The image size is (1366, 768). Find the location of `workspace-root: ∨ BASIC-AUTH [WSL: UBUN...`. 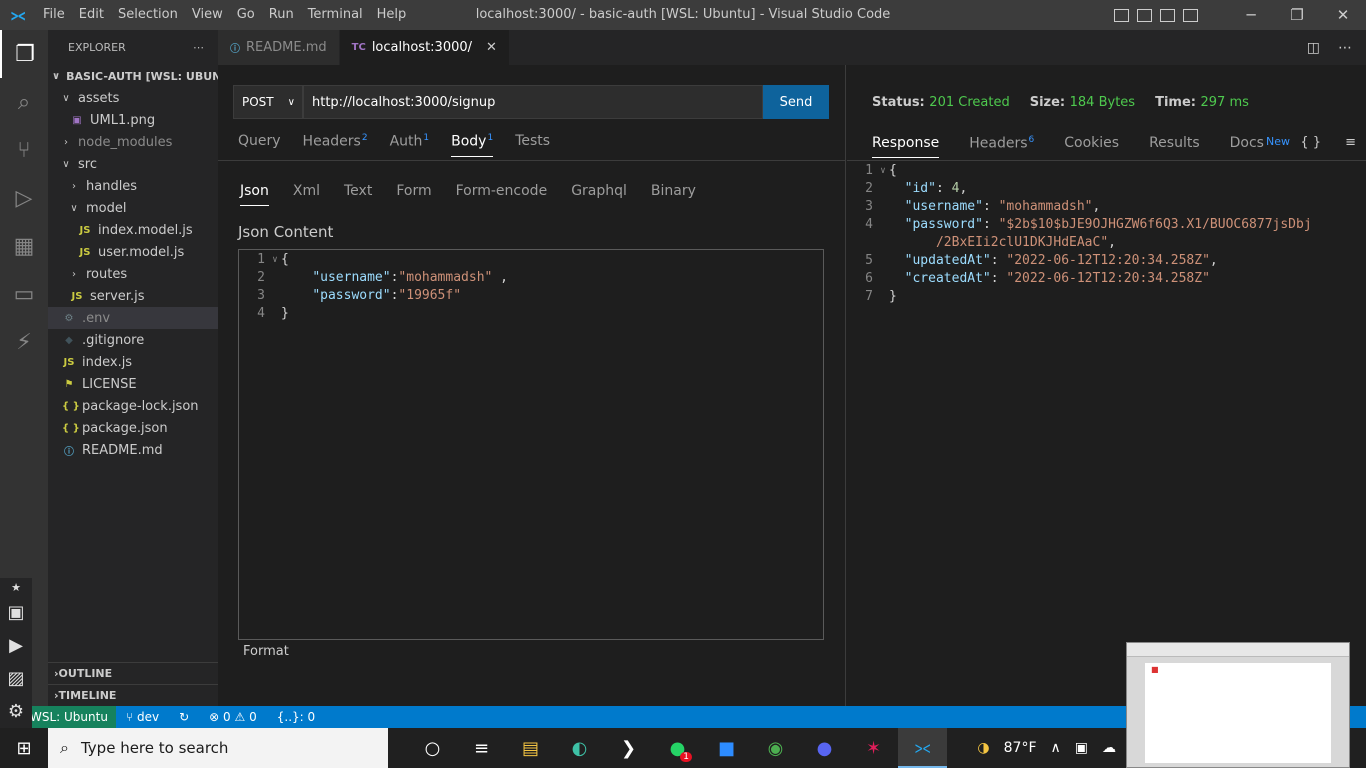

workspace-root: ∨ BASIC-AUTH [WSL: UBUN... is located at coordinates (133, 76).